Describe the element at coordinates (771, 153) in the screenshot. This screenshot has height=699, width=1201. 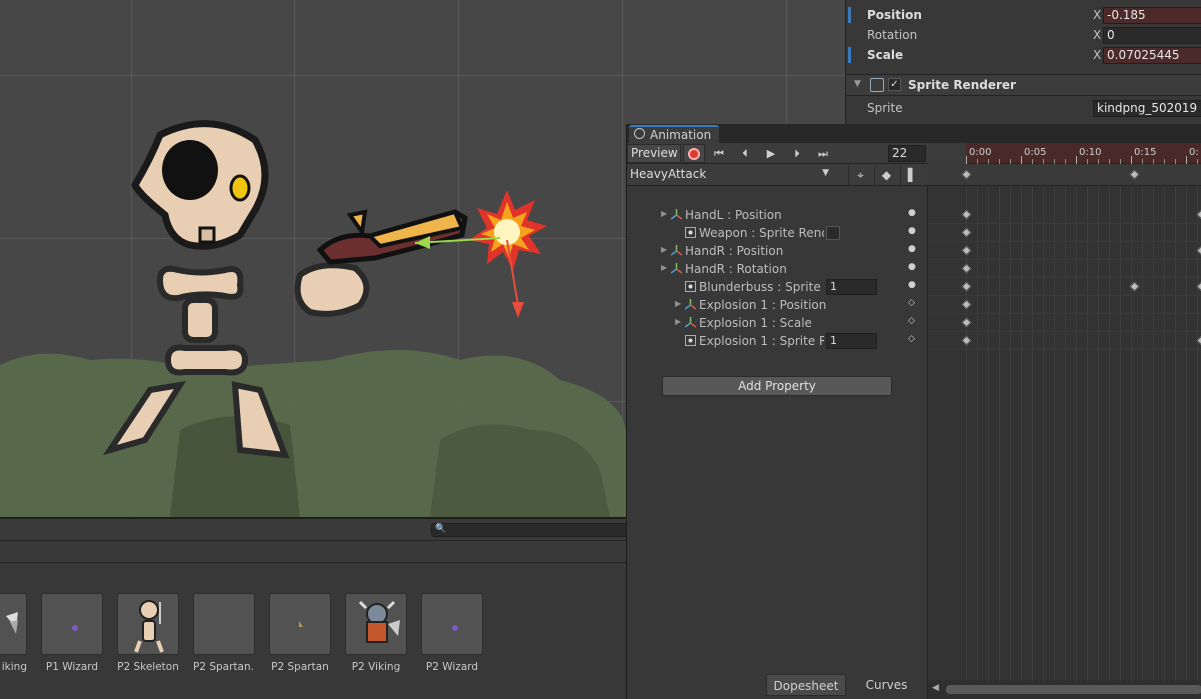
I see `play-button: ▶` at that location.